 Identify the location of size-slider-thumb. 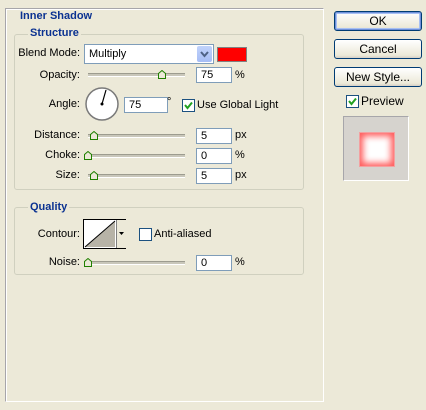
(94, 175).